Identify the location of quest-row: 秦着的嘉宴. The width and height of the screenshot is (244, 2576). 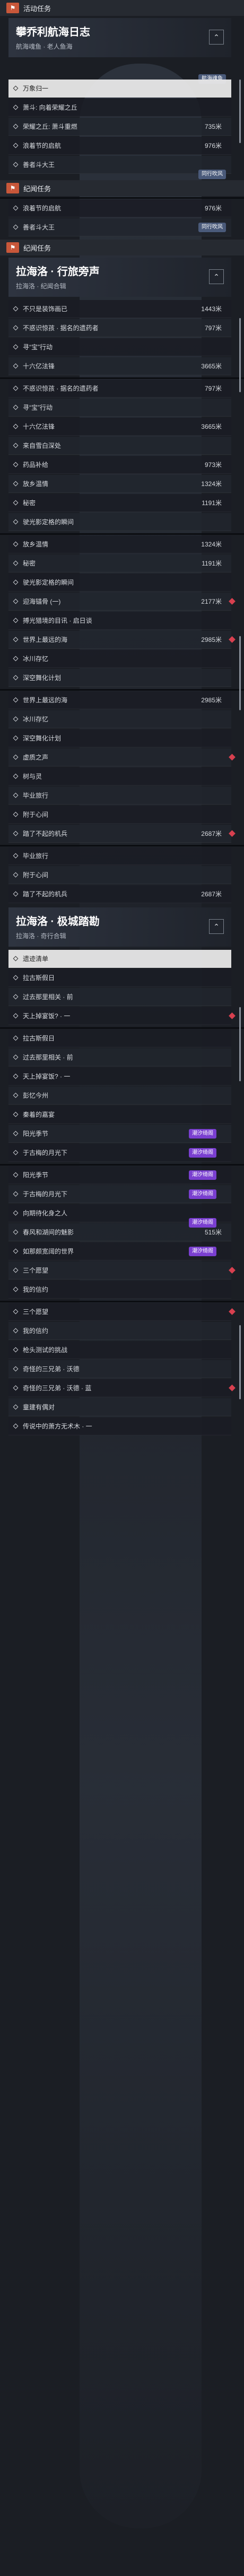
(120, 1115).